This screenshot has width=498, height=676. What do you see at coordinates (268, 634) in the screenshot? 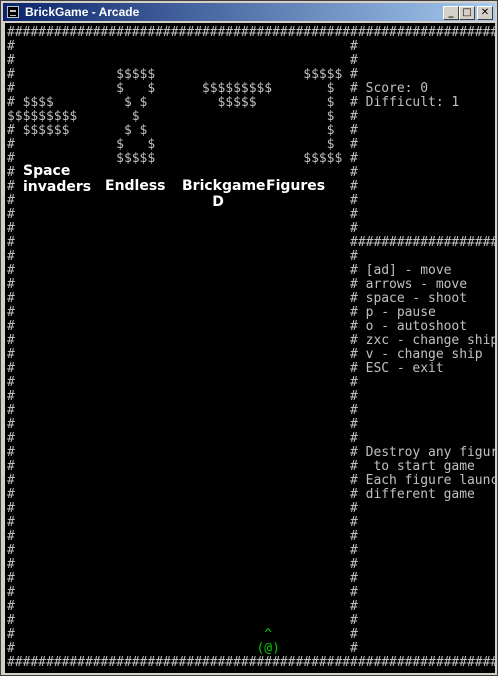
I see `ship-nose: ^` at bounding box center [268, 634].